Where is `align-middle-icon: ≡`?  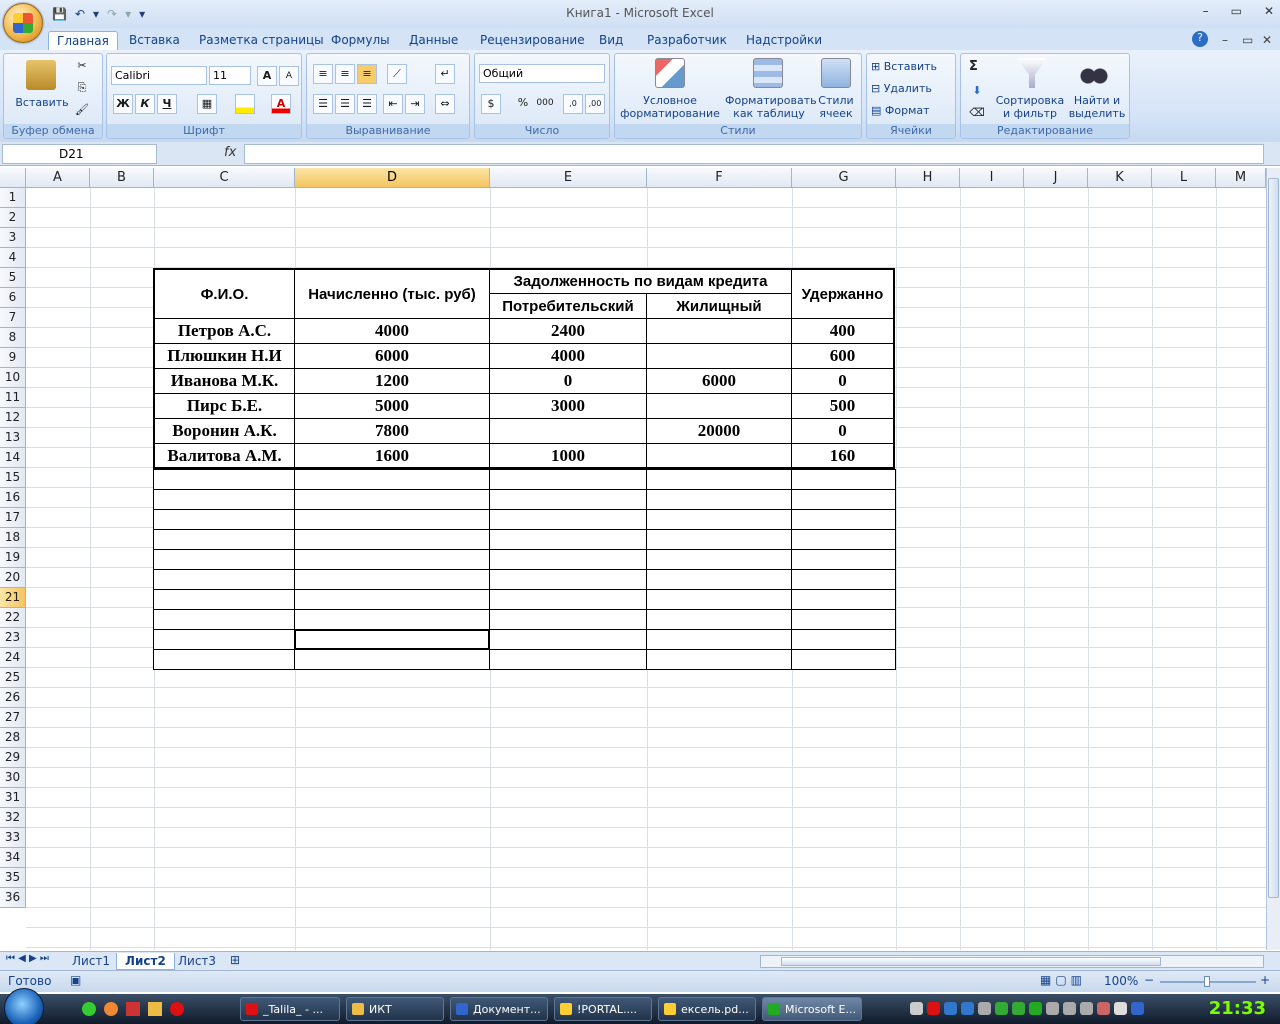 align-middle-icon: ≡ is located at coordinates (345, 74).